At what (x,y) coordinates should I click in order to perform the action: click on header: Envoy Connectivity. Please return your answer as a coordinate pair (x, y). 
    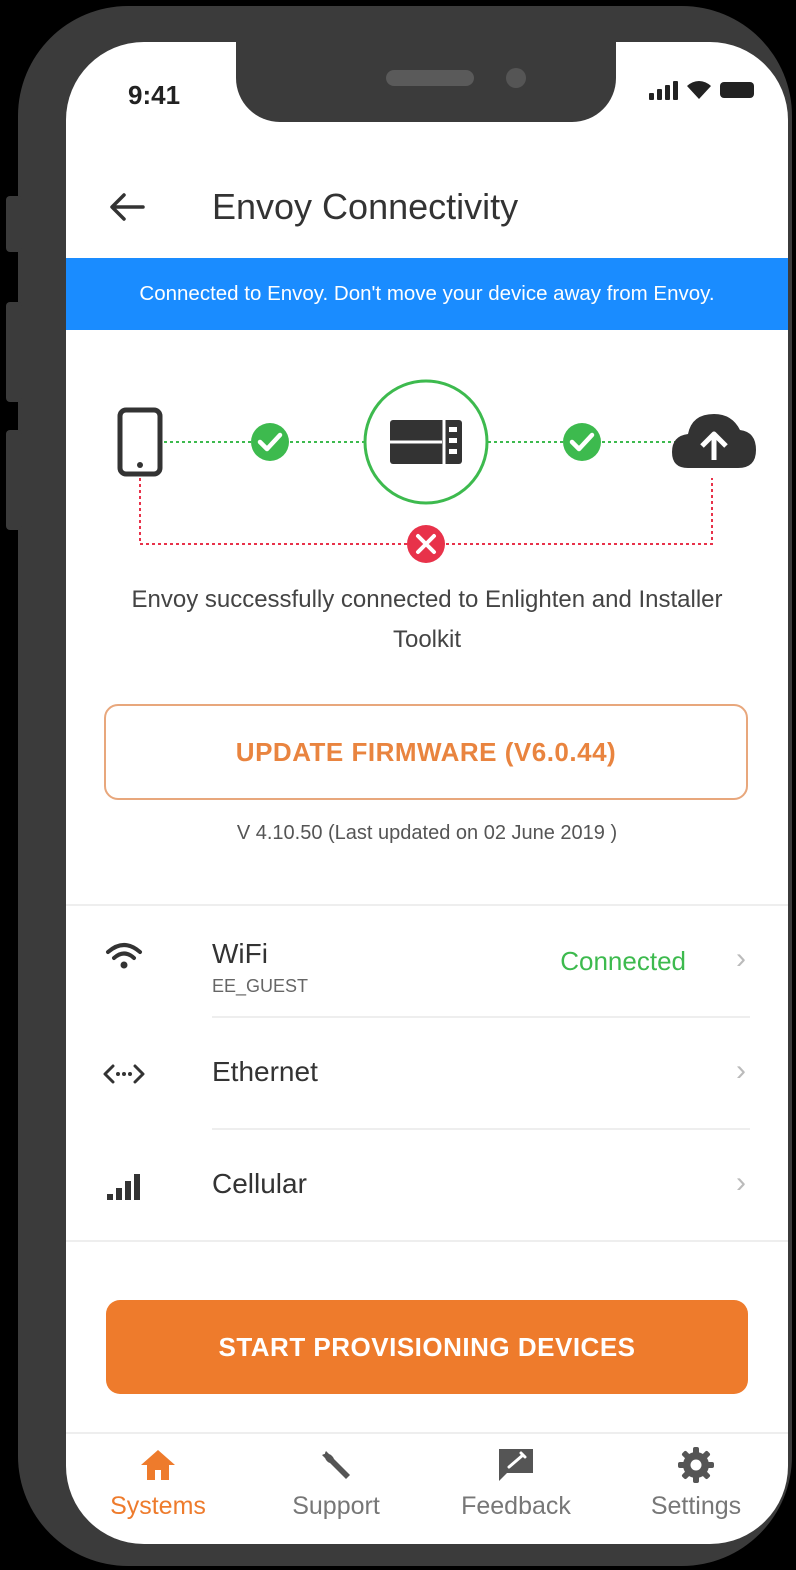
    Looking at the image, I should click on (427, 207).